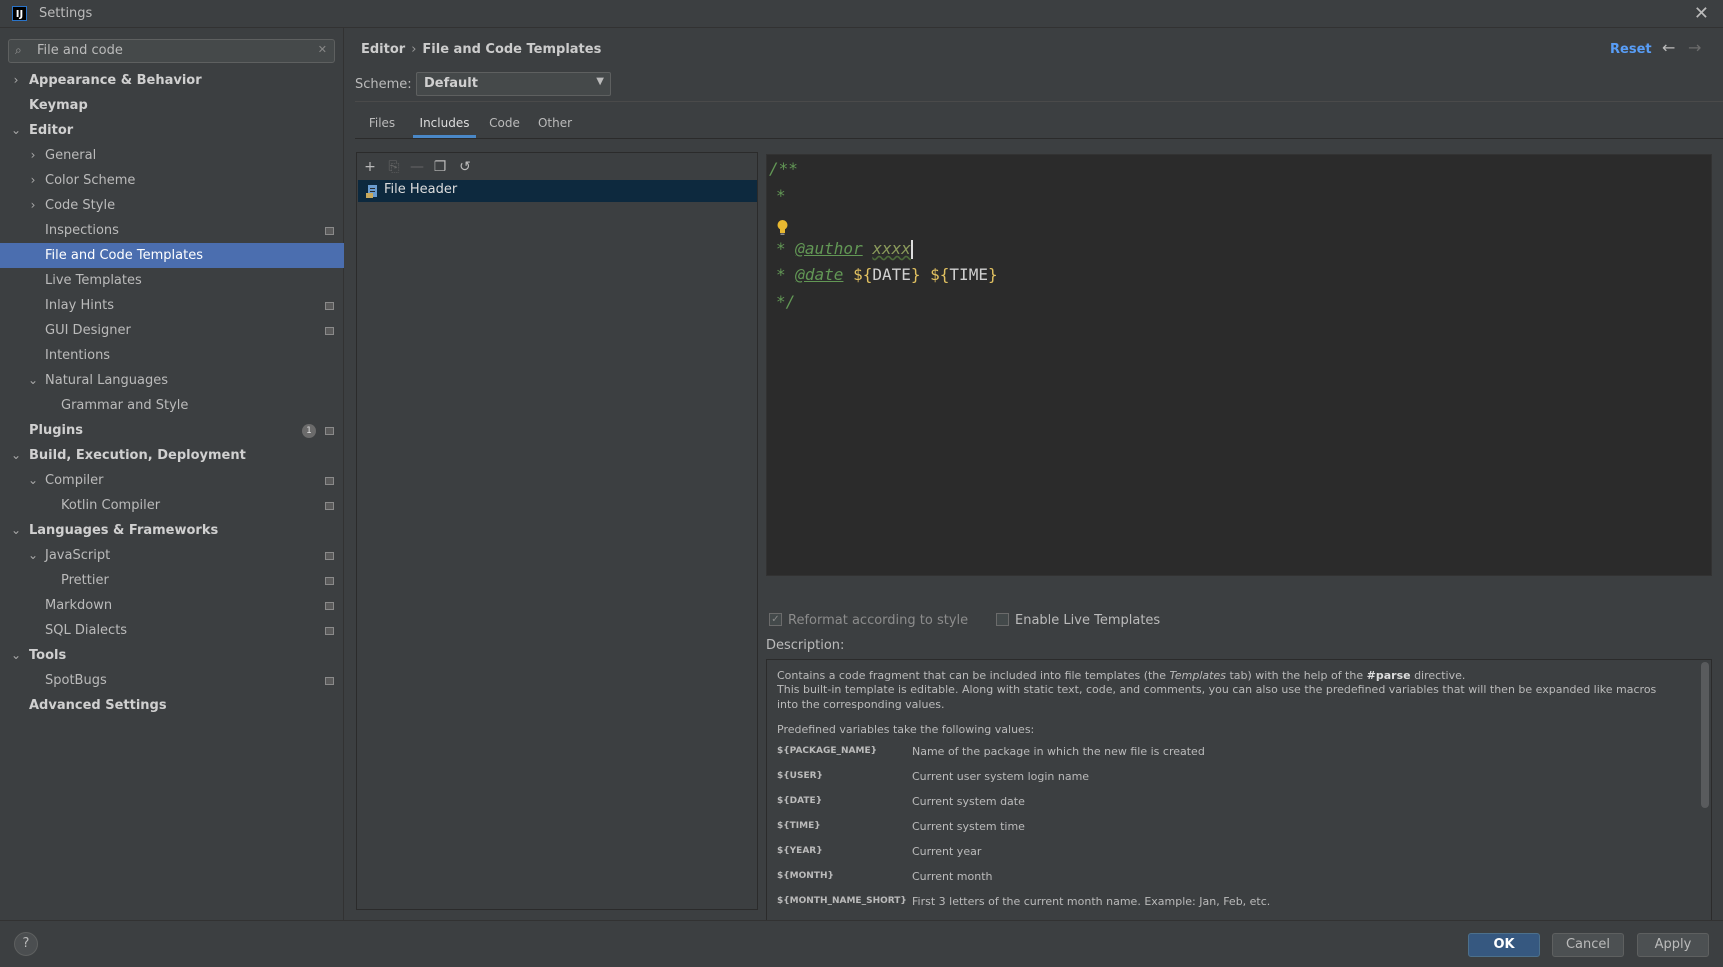 The height and width of the screenshot is (967, 1723). Describe the element at coordinates (968, 801) in the screenshot. I see `variable-description: Current system date` at that location.